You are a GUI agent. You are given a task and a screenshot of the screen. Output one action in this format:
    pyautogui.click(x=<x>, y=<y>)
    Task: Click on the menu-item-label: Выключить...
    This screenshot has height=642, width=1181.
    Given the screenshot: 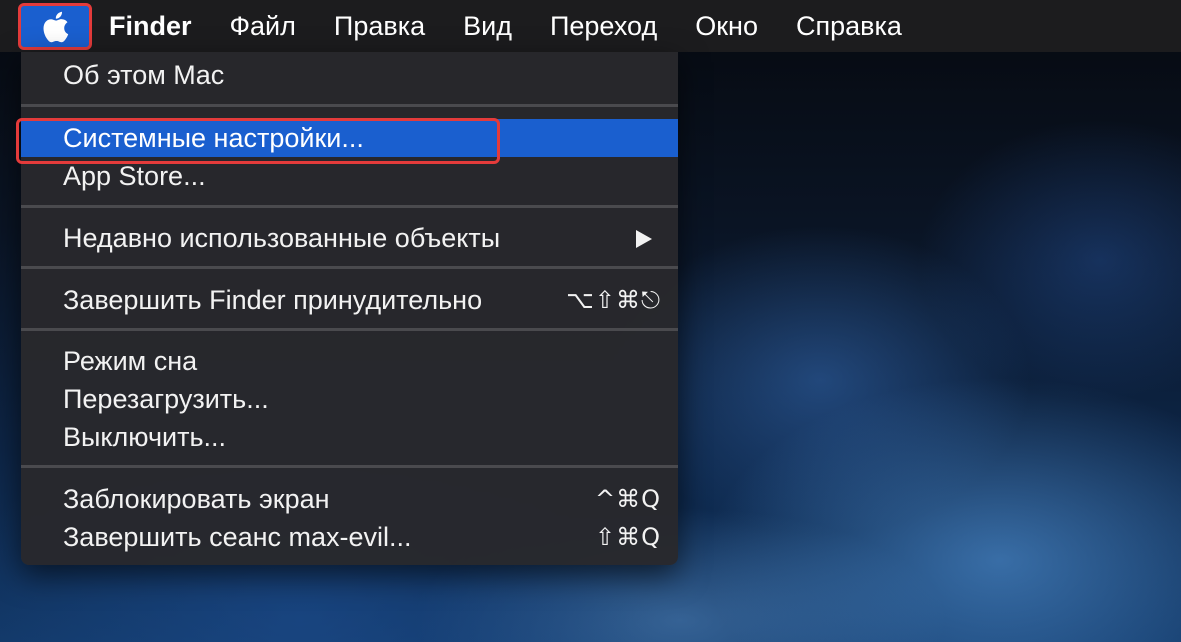 What is the action you would take?
    pyautogui.click(x=145, y=437)
    